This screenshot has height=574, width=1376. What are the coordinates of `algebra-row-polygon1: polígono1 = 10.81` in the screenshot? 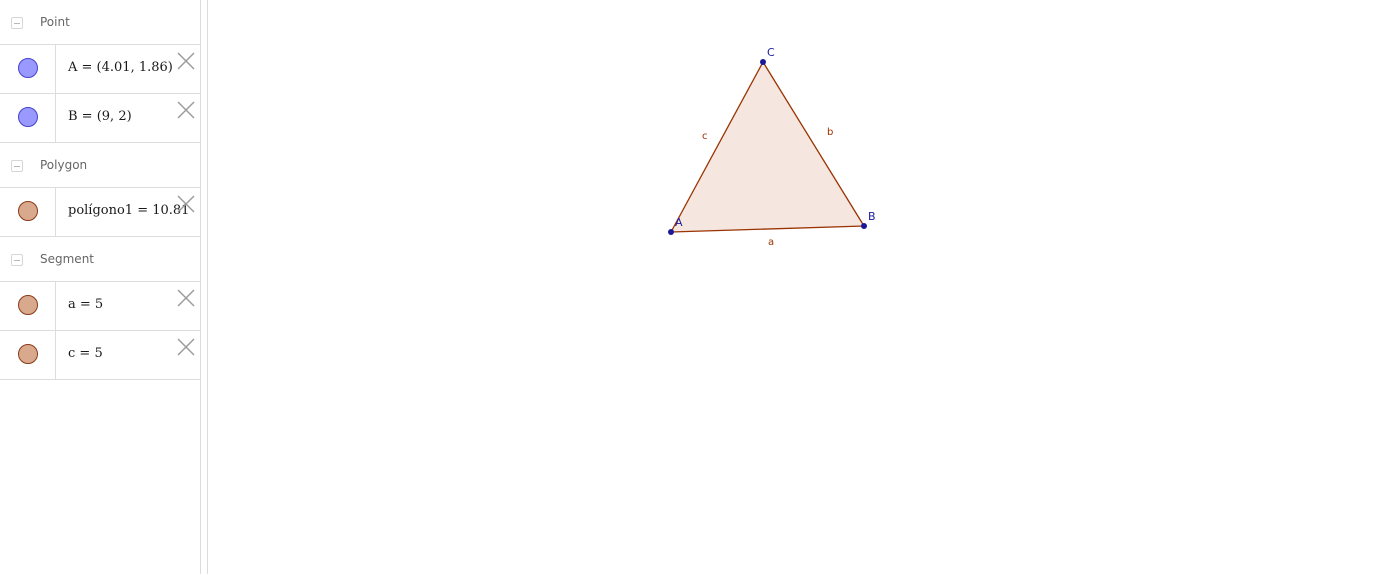 It's located at (100, 212).